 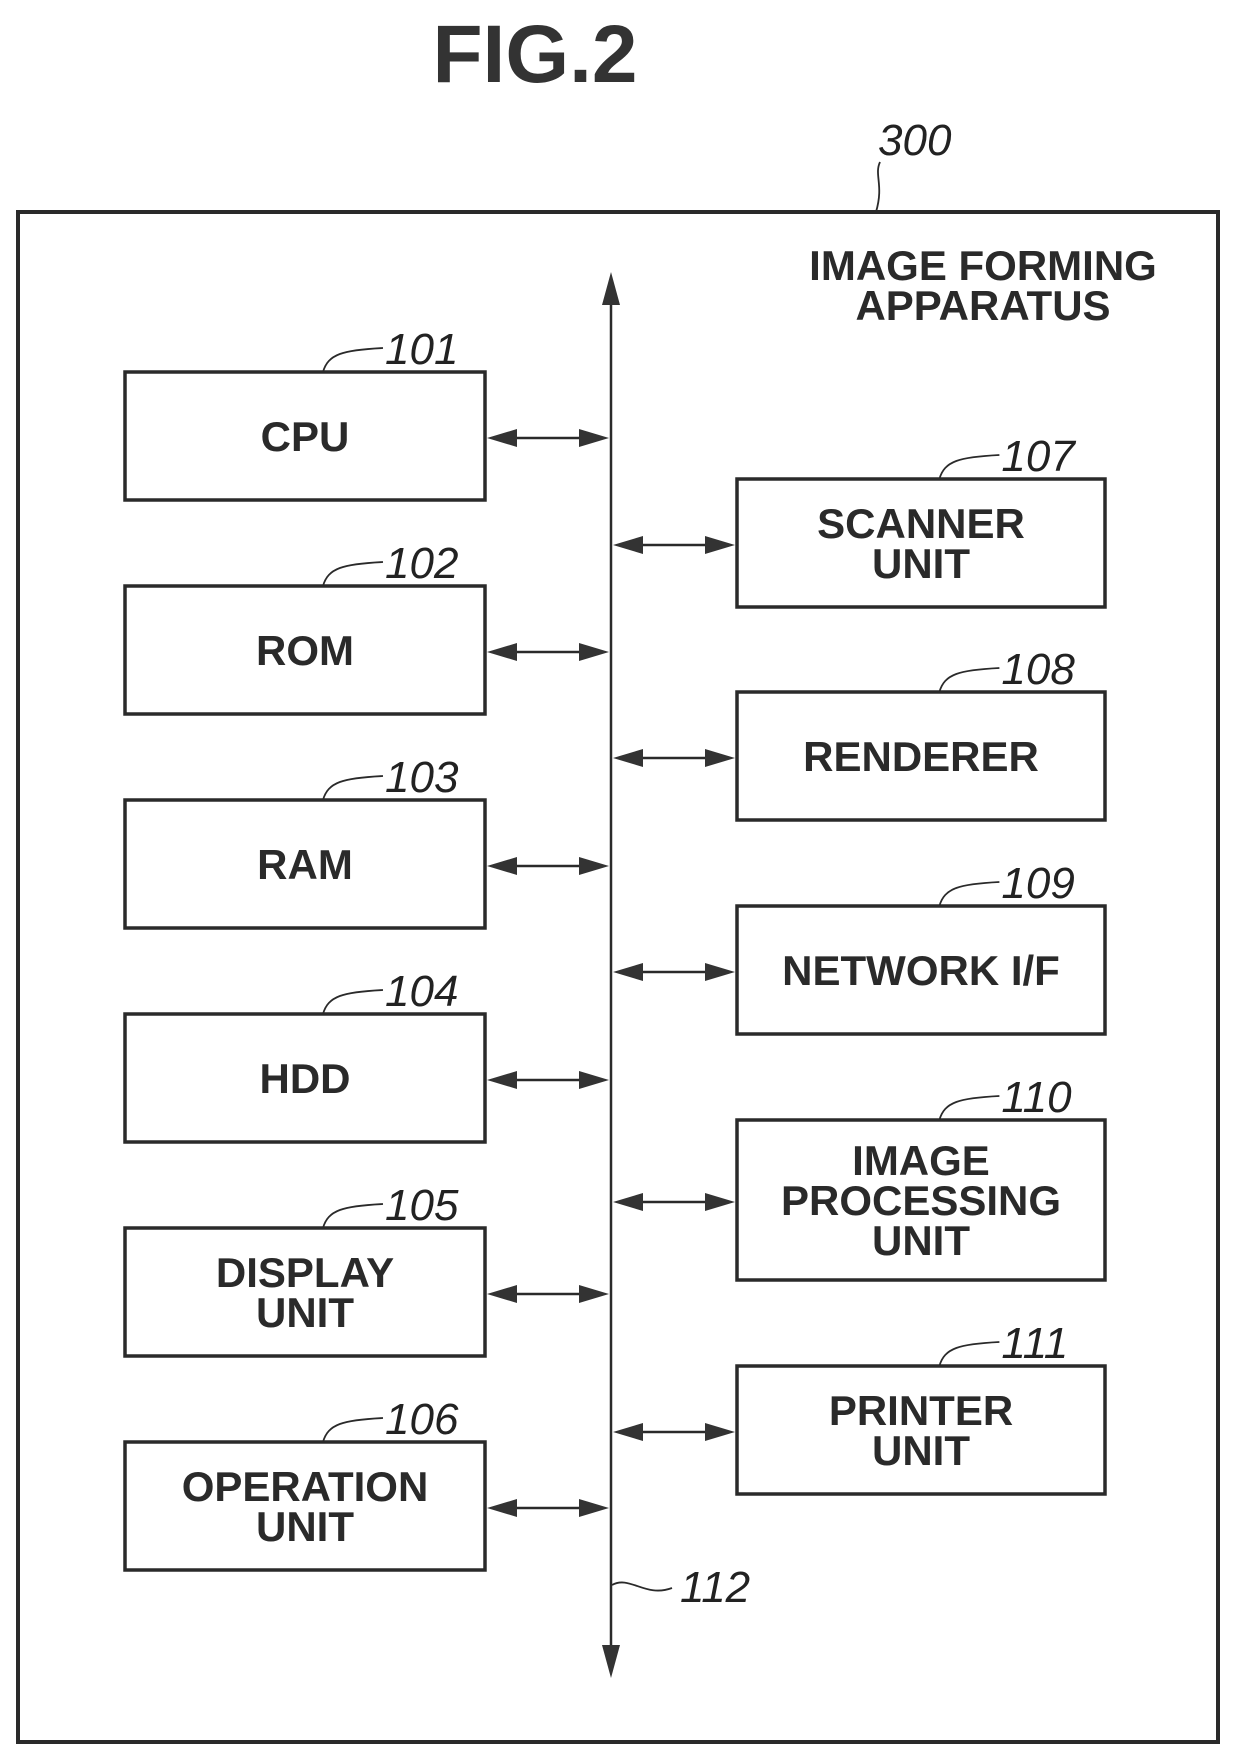 What do you see at coordinates (305, 650) in the screenshot?
I see `block-label: ROM` at bounding box center [305, 650].